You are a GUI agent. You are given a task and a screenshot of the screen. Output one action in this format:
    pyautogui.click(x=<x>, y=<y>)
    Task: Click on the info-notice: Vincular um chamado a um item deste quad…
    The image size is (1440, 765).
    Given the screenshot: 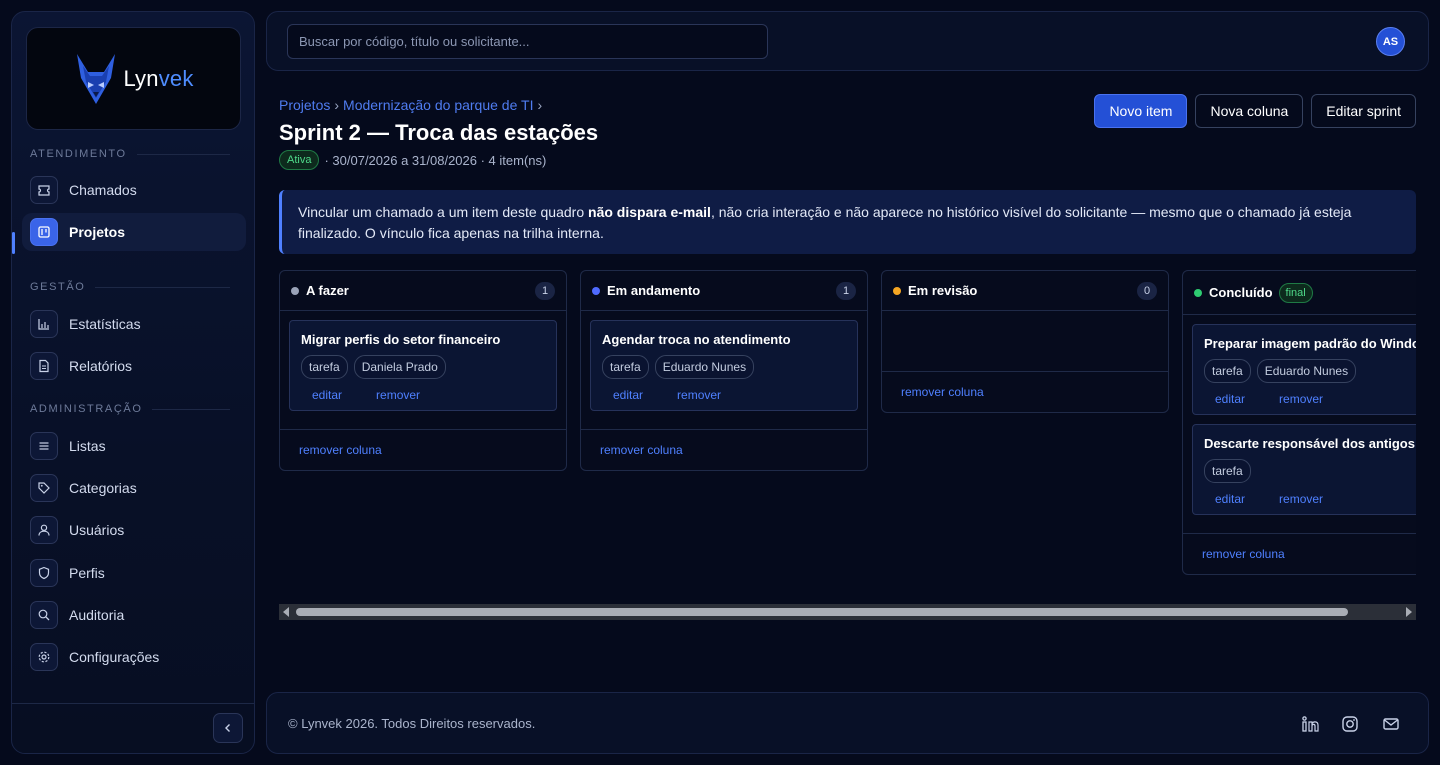 What is the action you would take?
    pyautogui.click(x=847, y=222)
    